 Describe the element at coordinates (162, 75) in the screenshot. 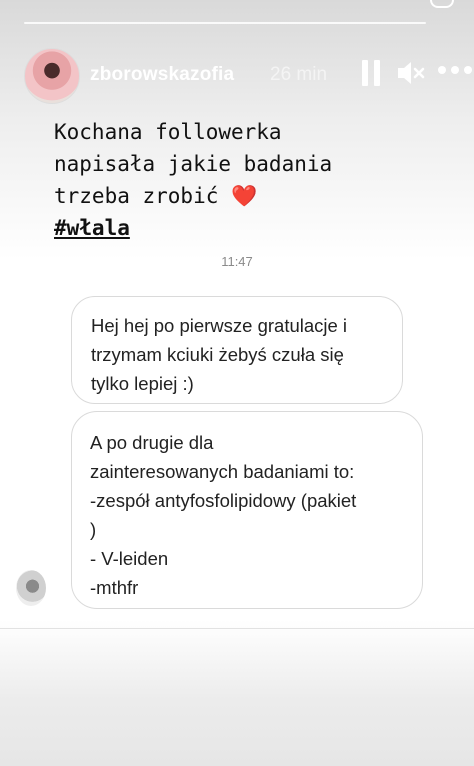

I see `username: zborowskazofia` at that location.